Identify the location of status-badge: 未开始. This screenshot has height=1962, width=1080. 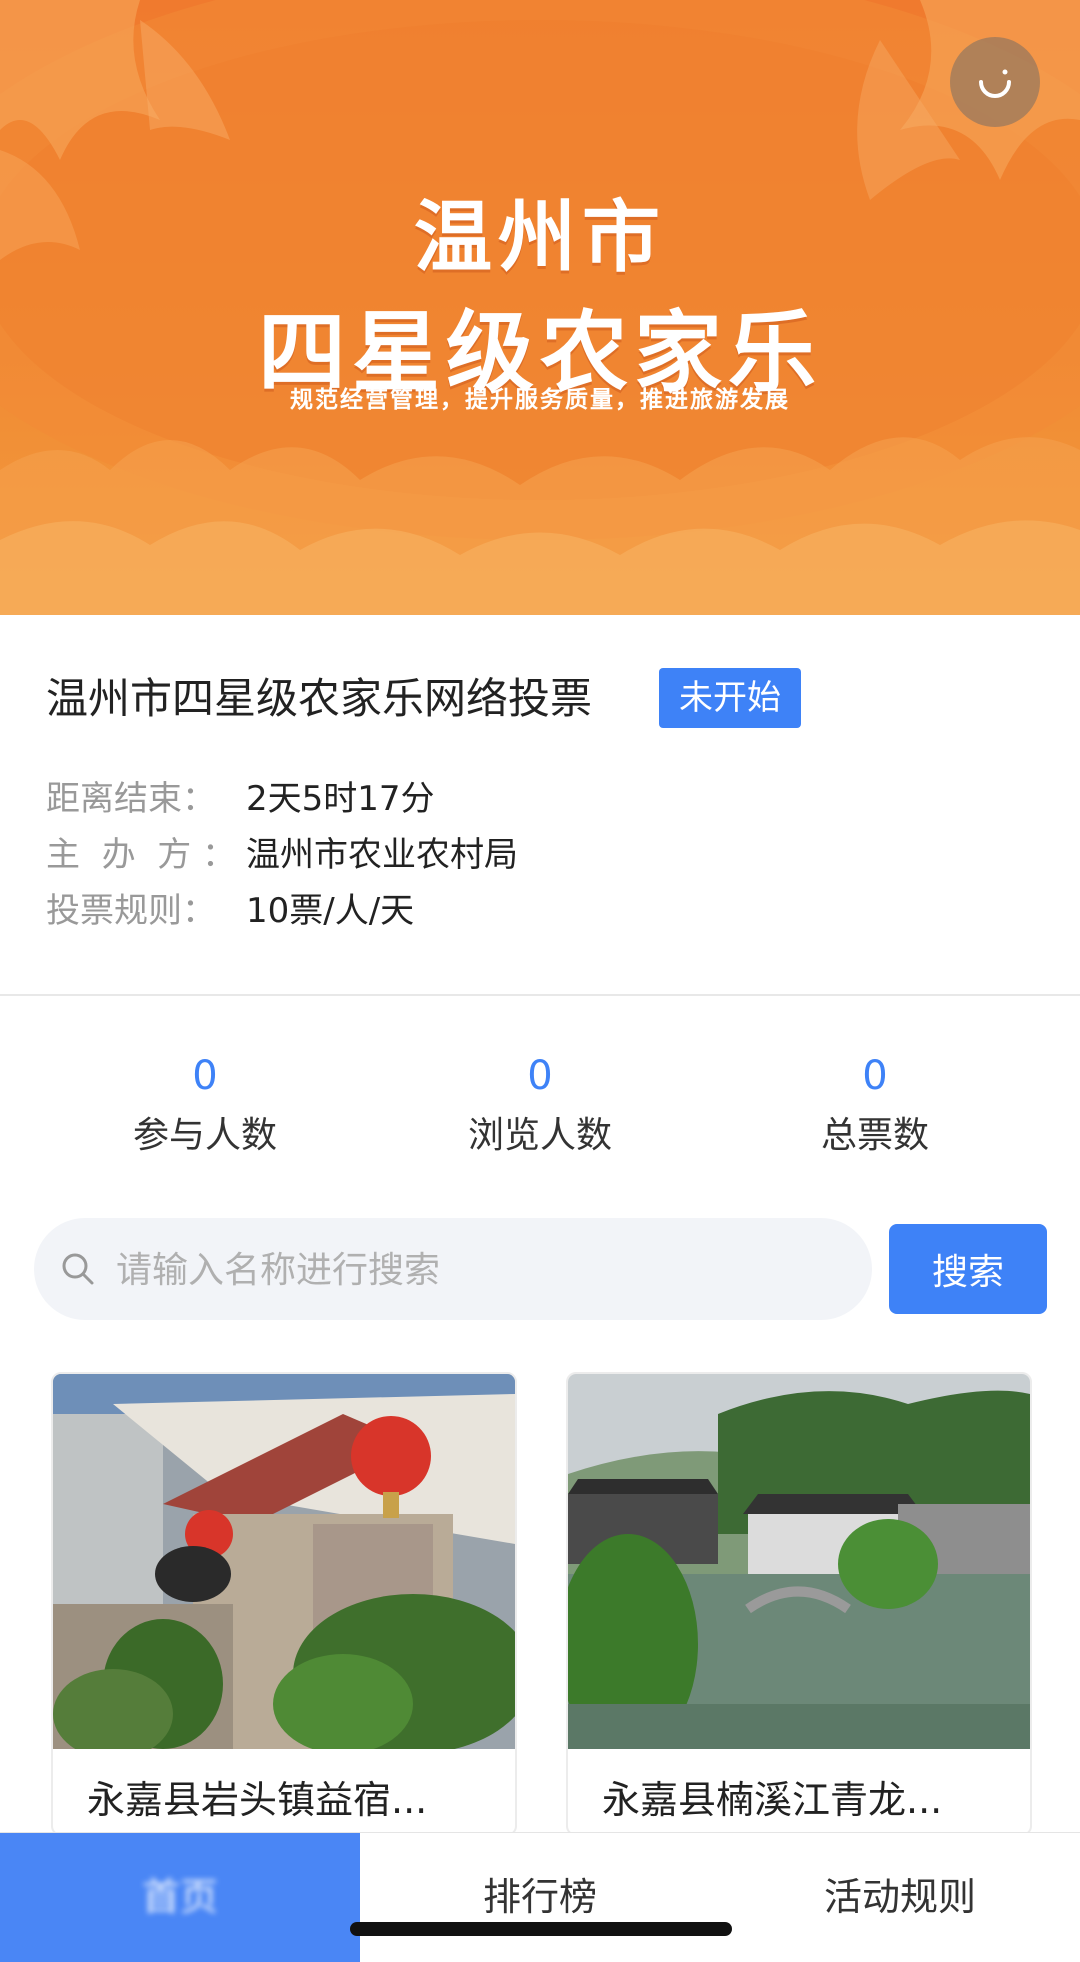
(730, 698).